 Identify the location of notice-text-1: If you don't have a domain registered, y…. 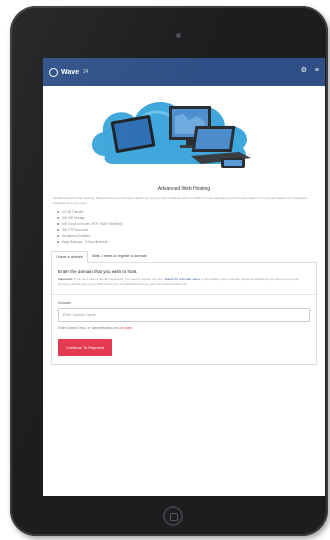
(118, 279).